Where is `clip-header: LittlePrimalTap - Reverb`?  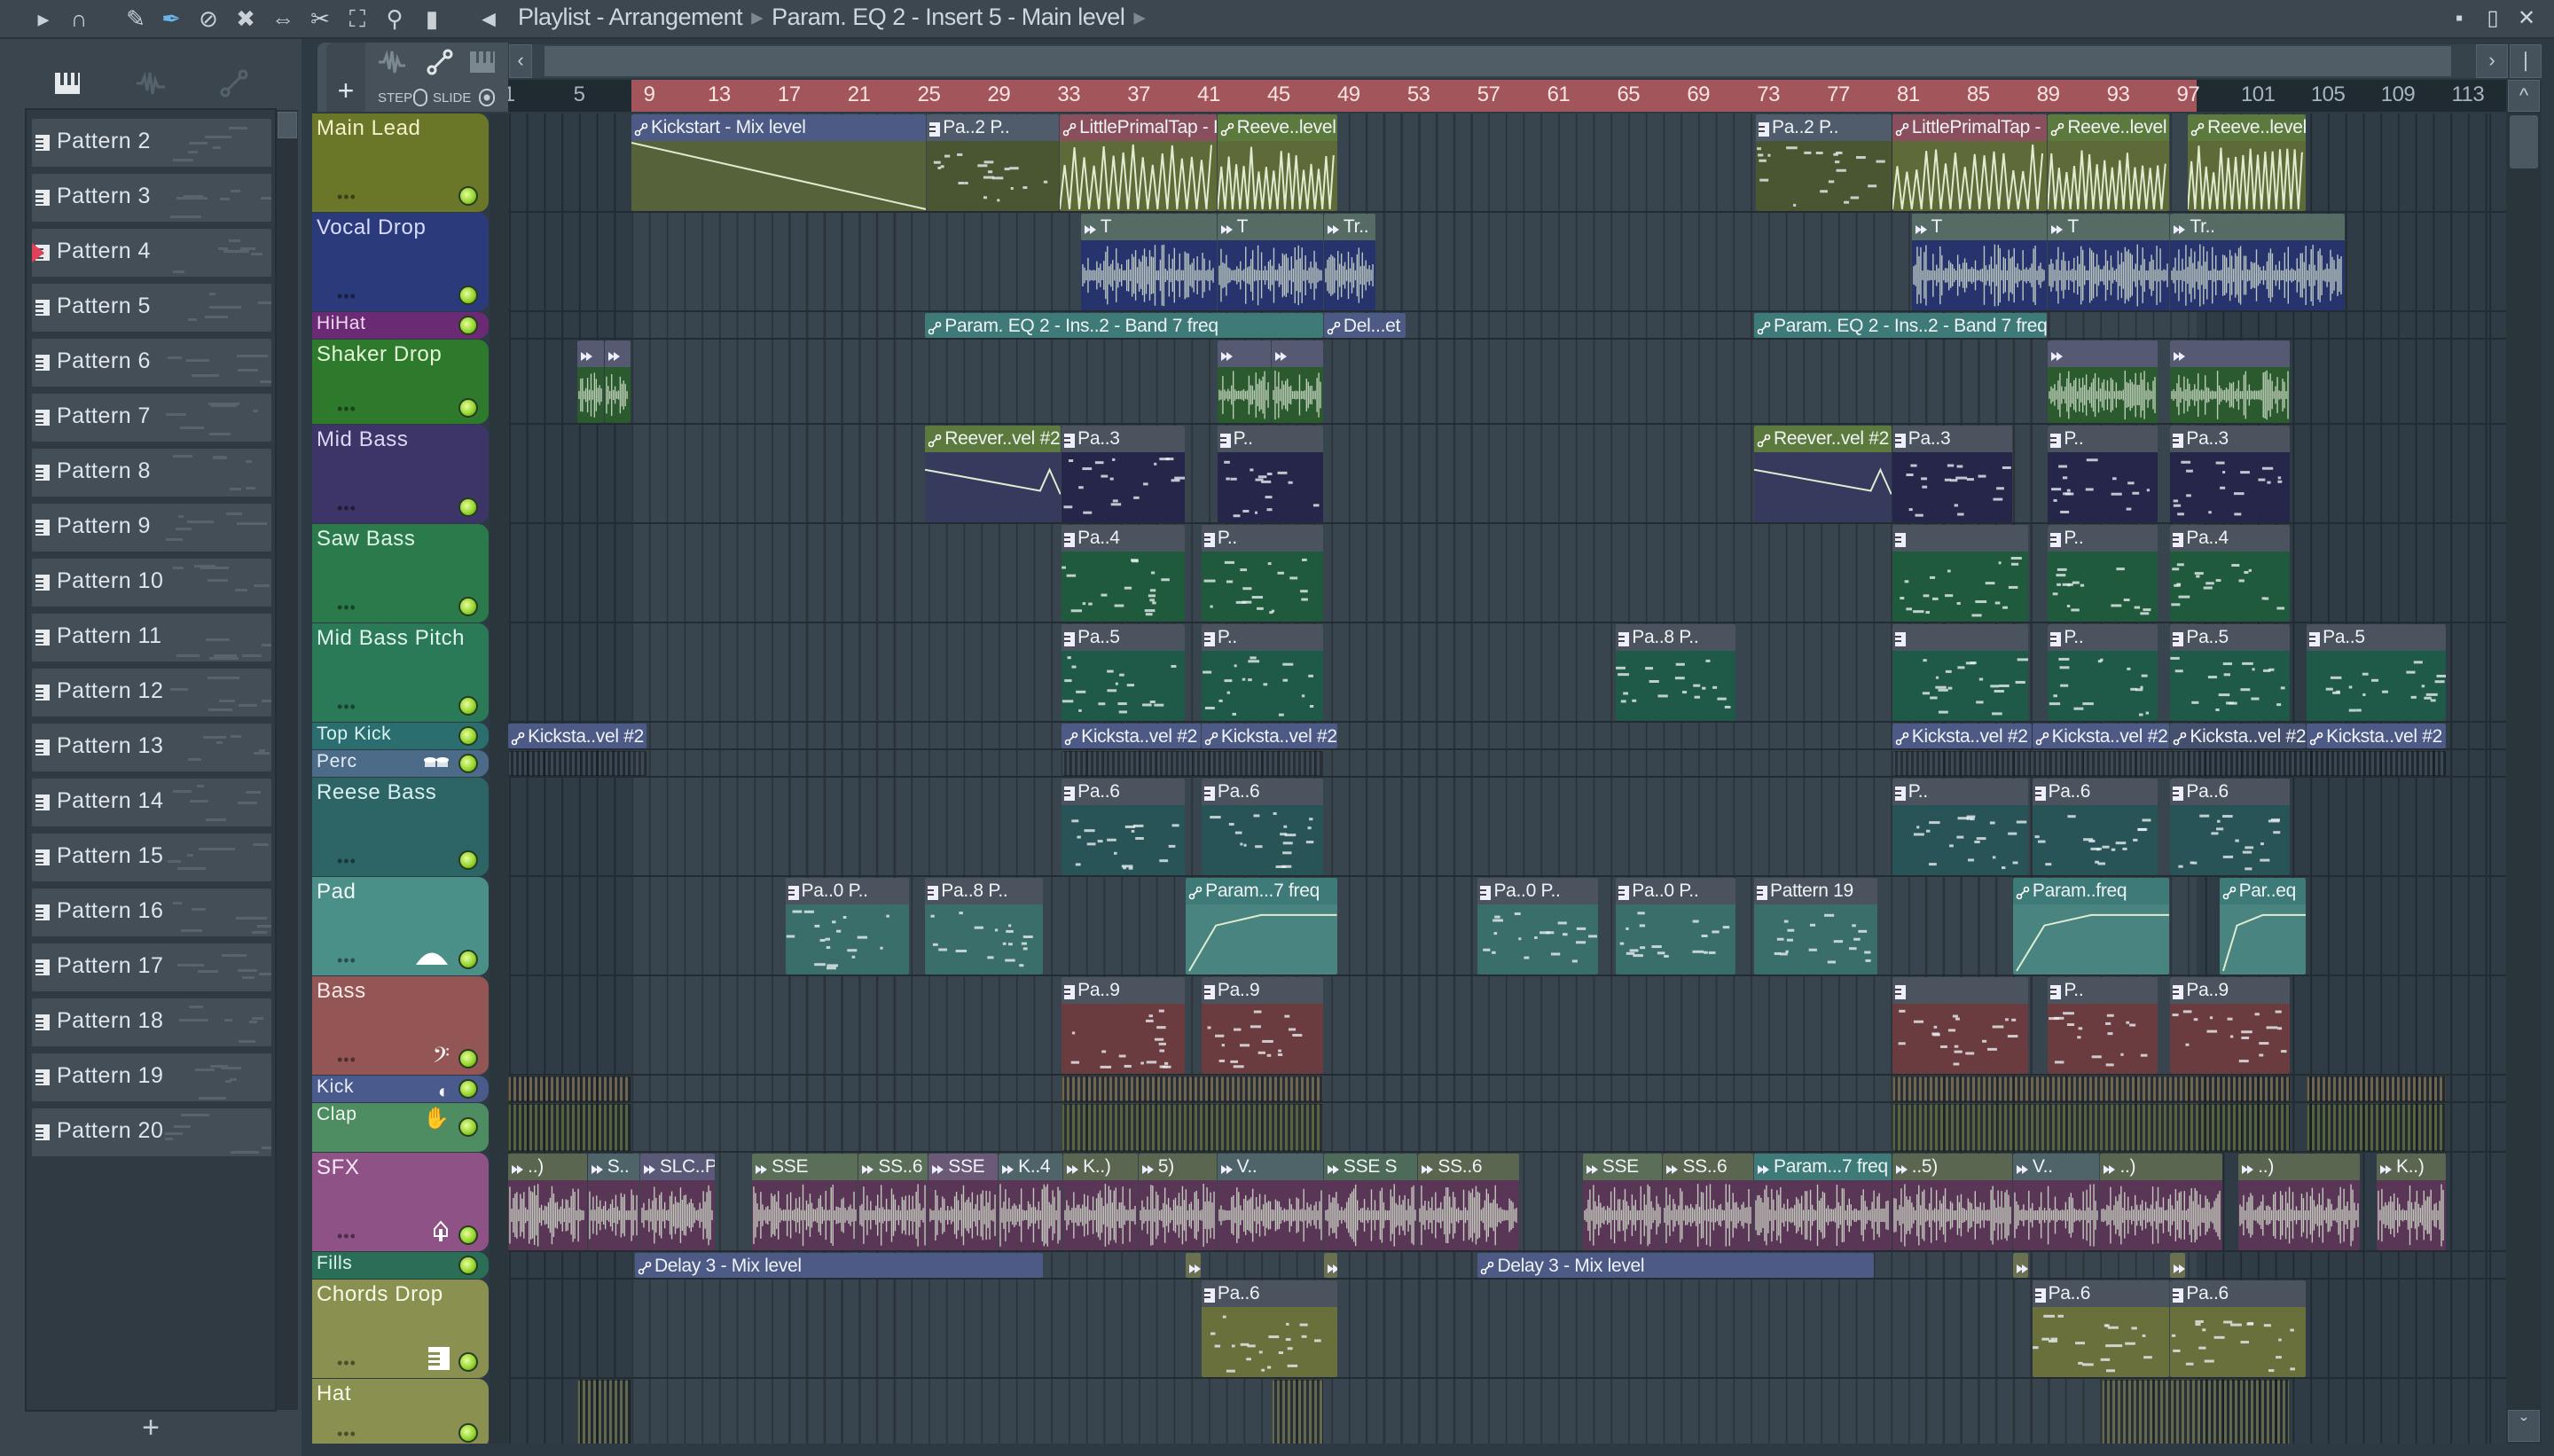 clip-header: LittlePrimalTap - Reverb is located at coordinates (1970, 127).